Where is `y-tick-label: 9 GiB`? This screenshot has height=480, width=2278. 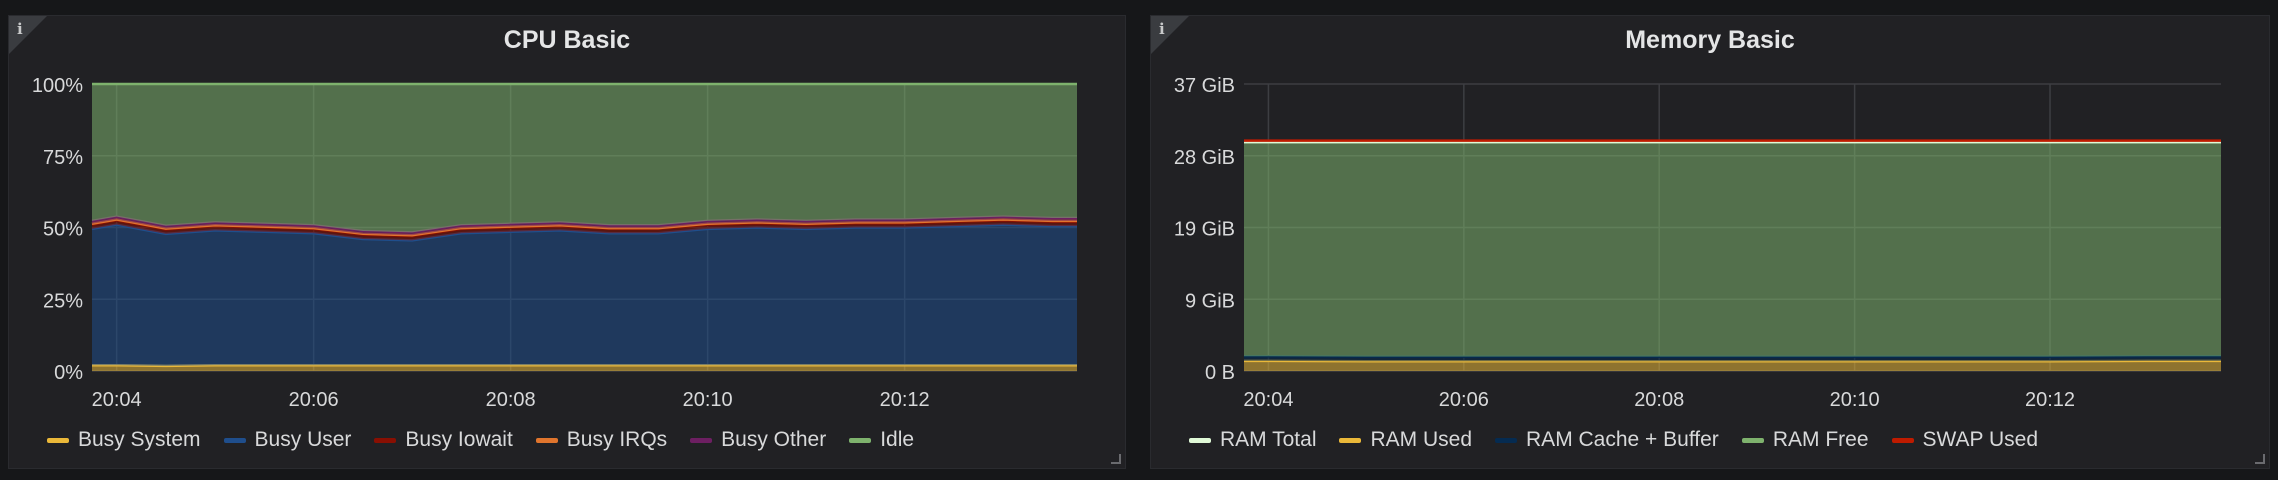
y-tick-label: 9 GiB is located at coordinates (1210, 301).